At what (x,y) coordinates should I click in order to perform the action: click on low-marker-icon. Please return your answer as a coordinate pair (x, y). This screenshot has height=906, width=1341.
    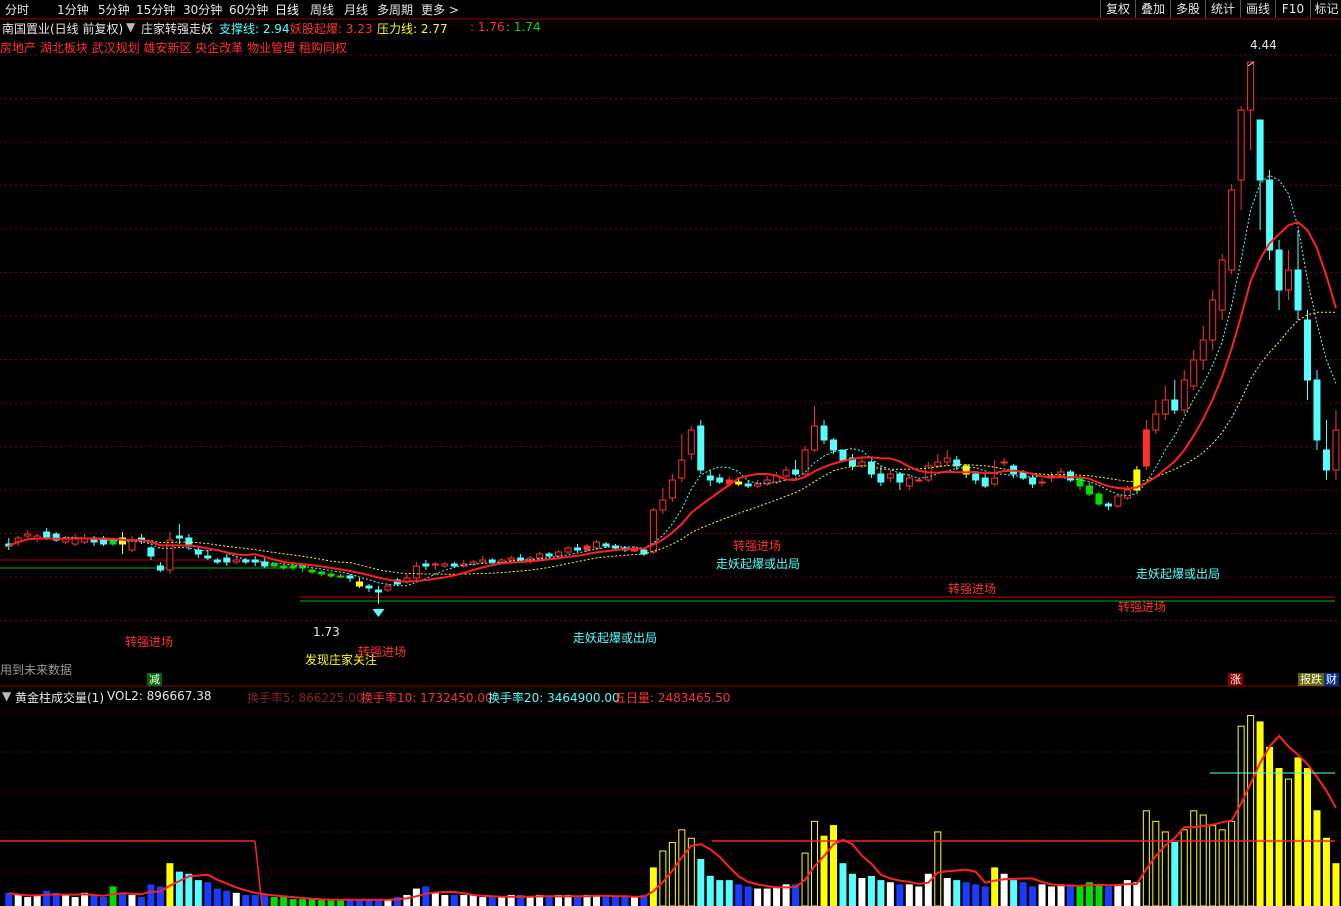
    Looking at the image, I should click on (378, 613).